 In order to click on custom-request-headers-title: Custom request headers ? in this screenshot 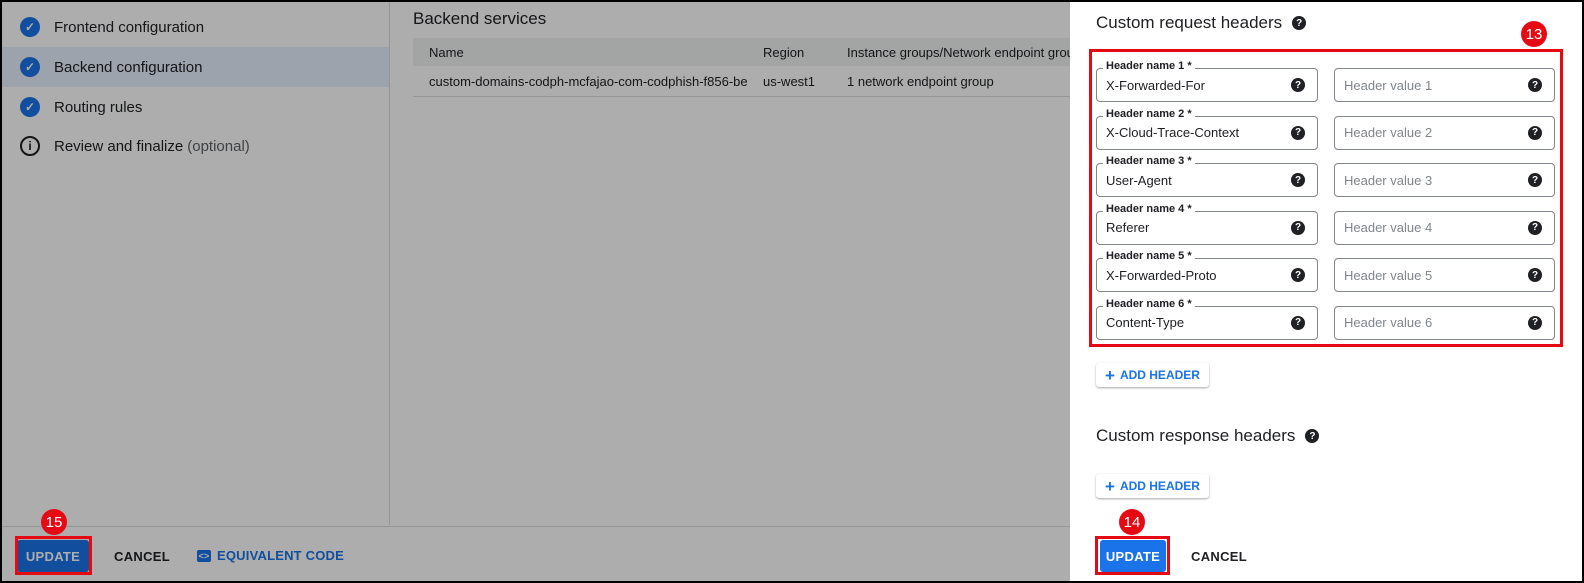, I will do `click(1201, 23)`.